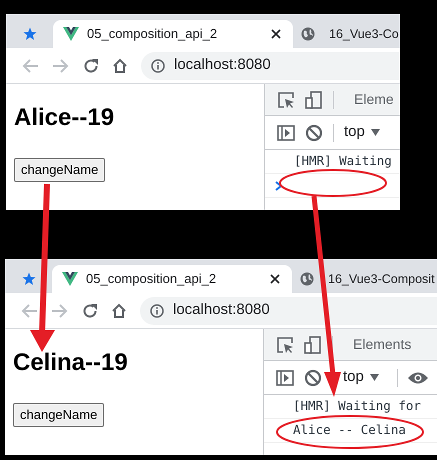 The height and width of the screenshot is (460, 437). What do you see at coordinates (279, 185) in the screenshot?
I see `prompt-chevron-icon` at bounding box center [279, 185].